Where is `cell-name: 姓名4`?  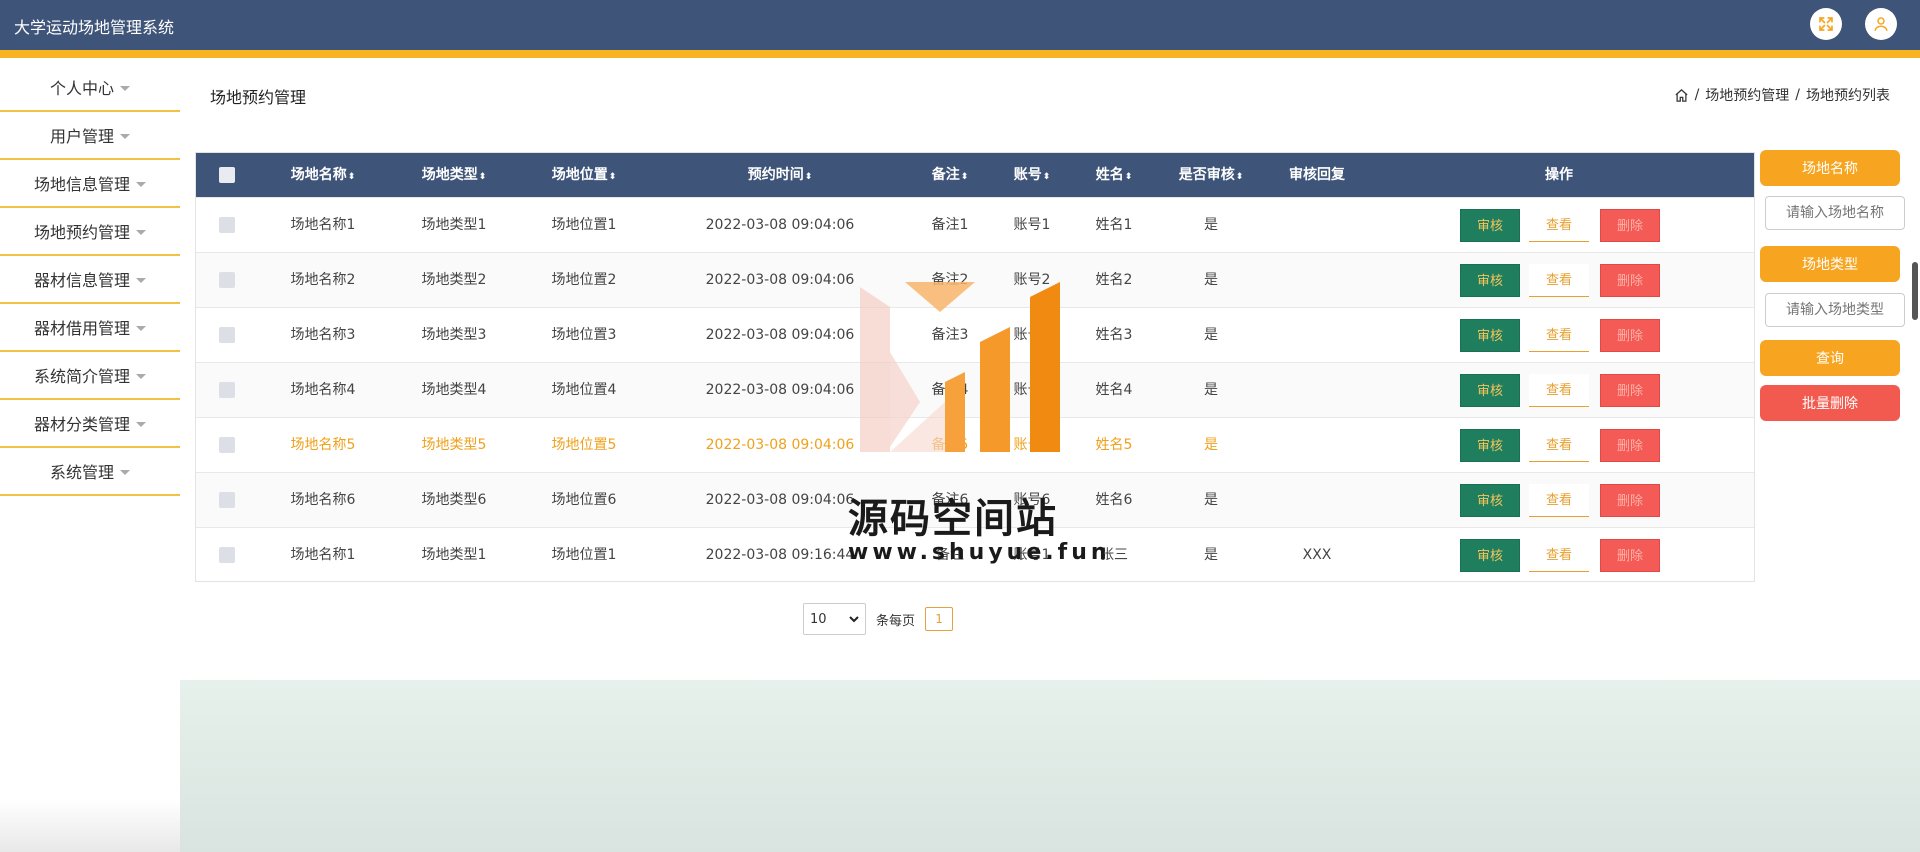 cell-name: 姓名4 is located at coordinates (1114, 390).